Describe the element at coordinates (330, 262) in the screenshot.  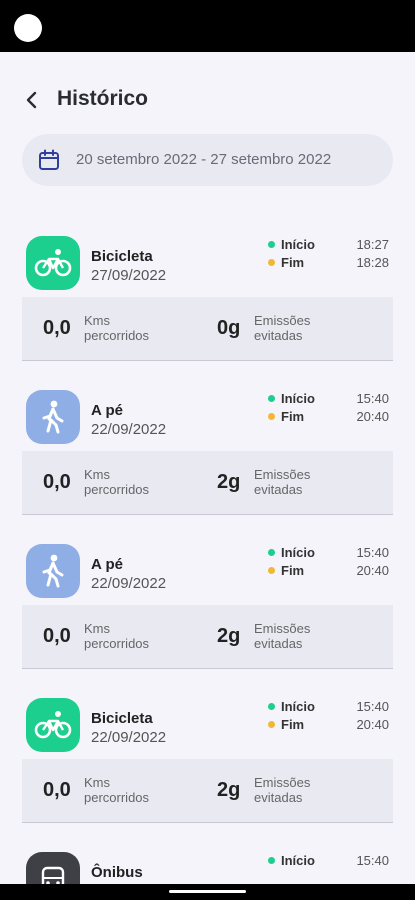
I see `trip-end: Fim 18:28` at that location.